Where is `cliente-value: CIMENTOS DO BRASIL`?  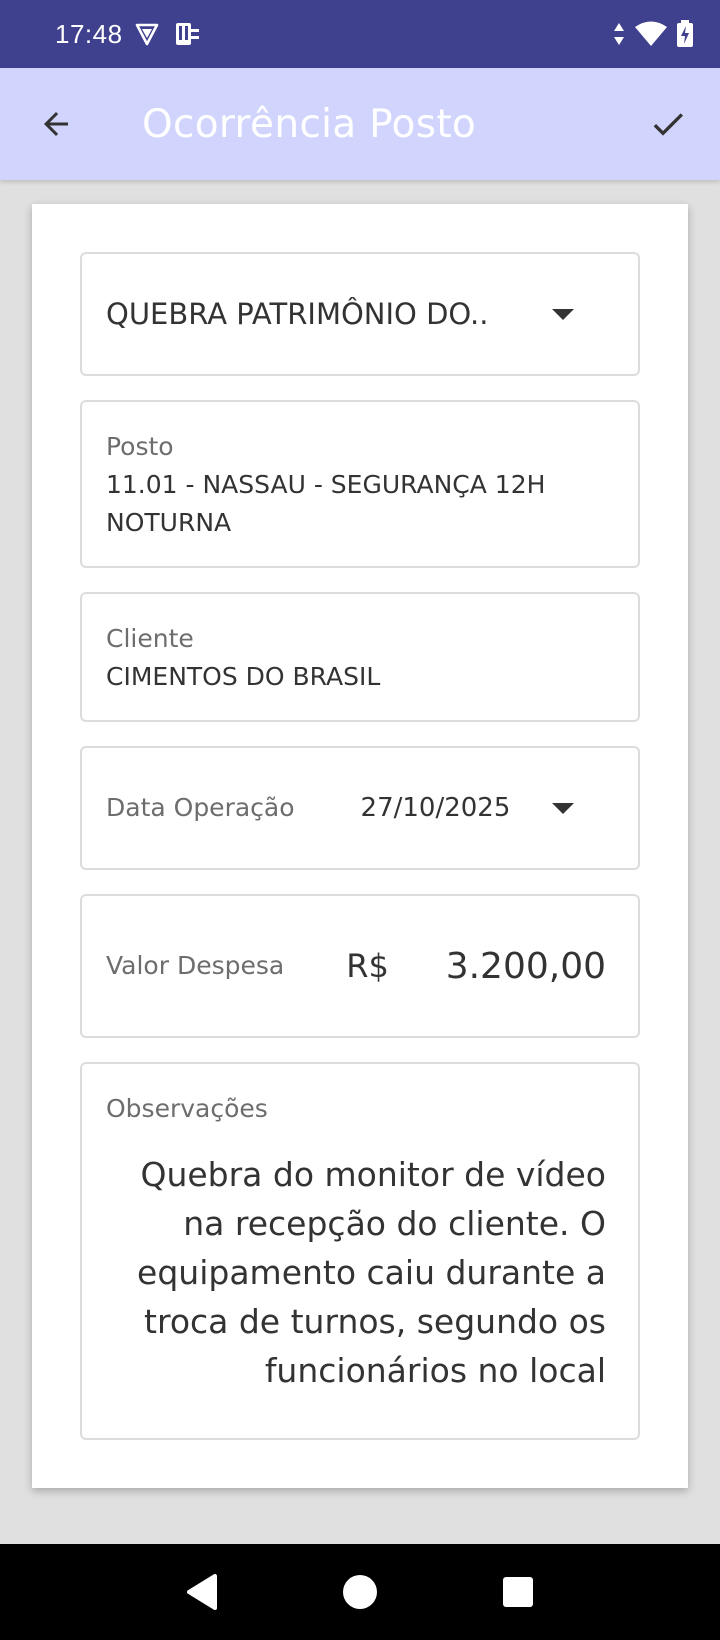 cliente-value: CIMENTOS DO BRASIL is located at coordinates (243, 676).